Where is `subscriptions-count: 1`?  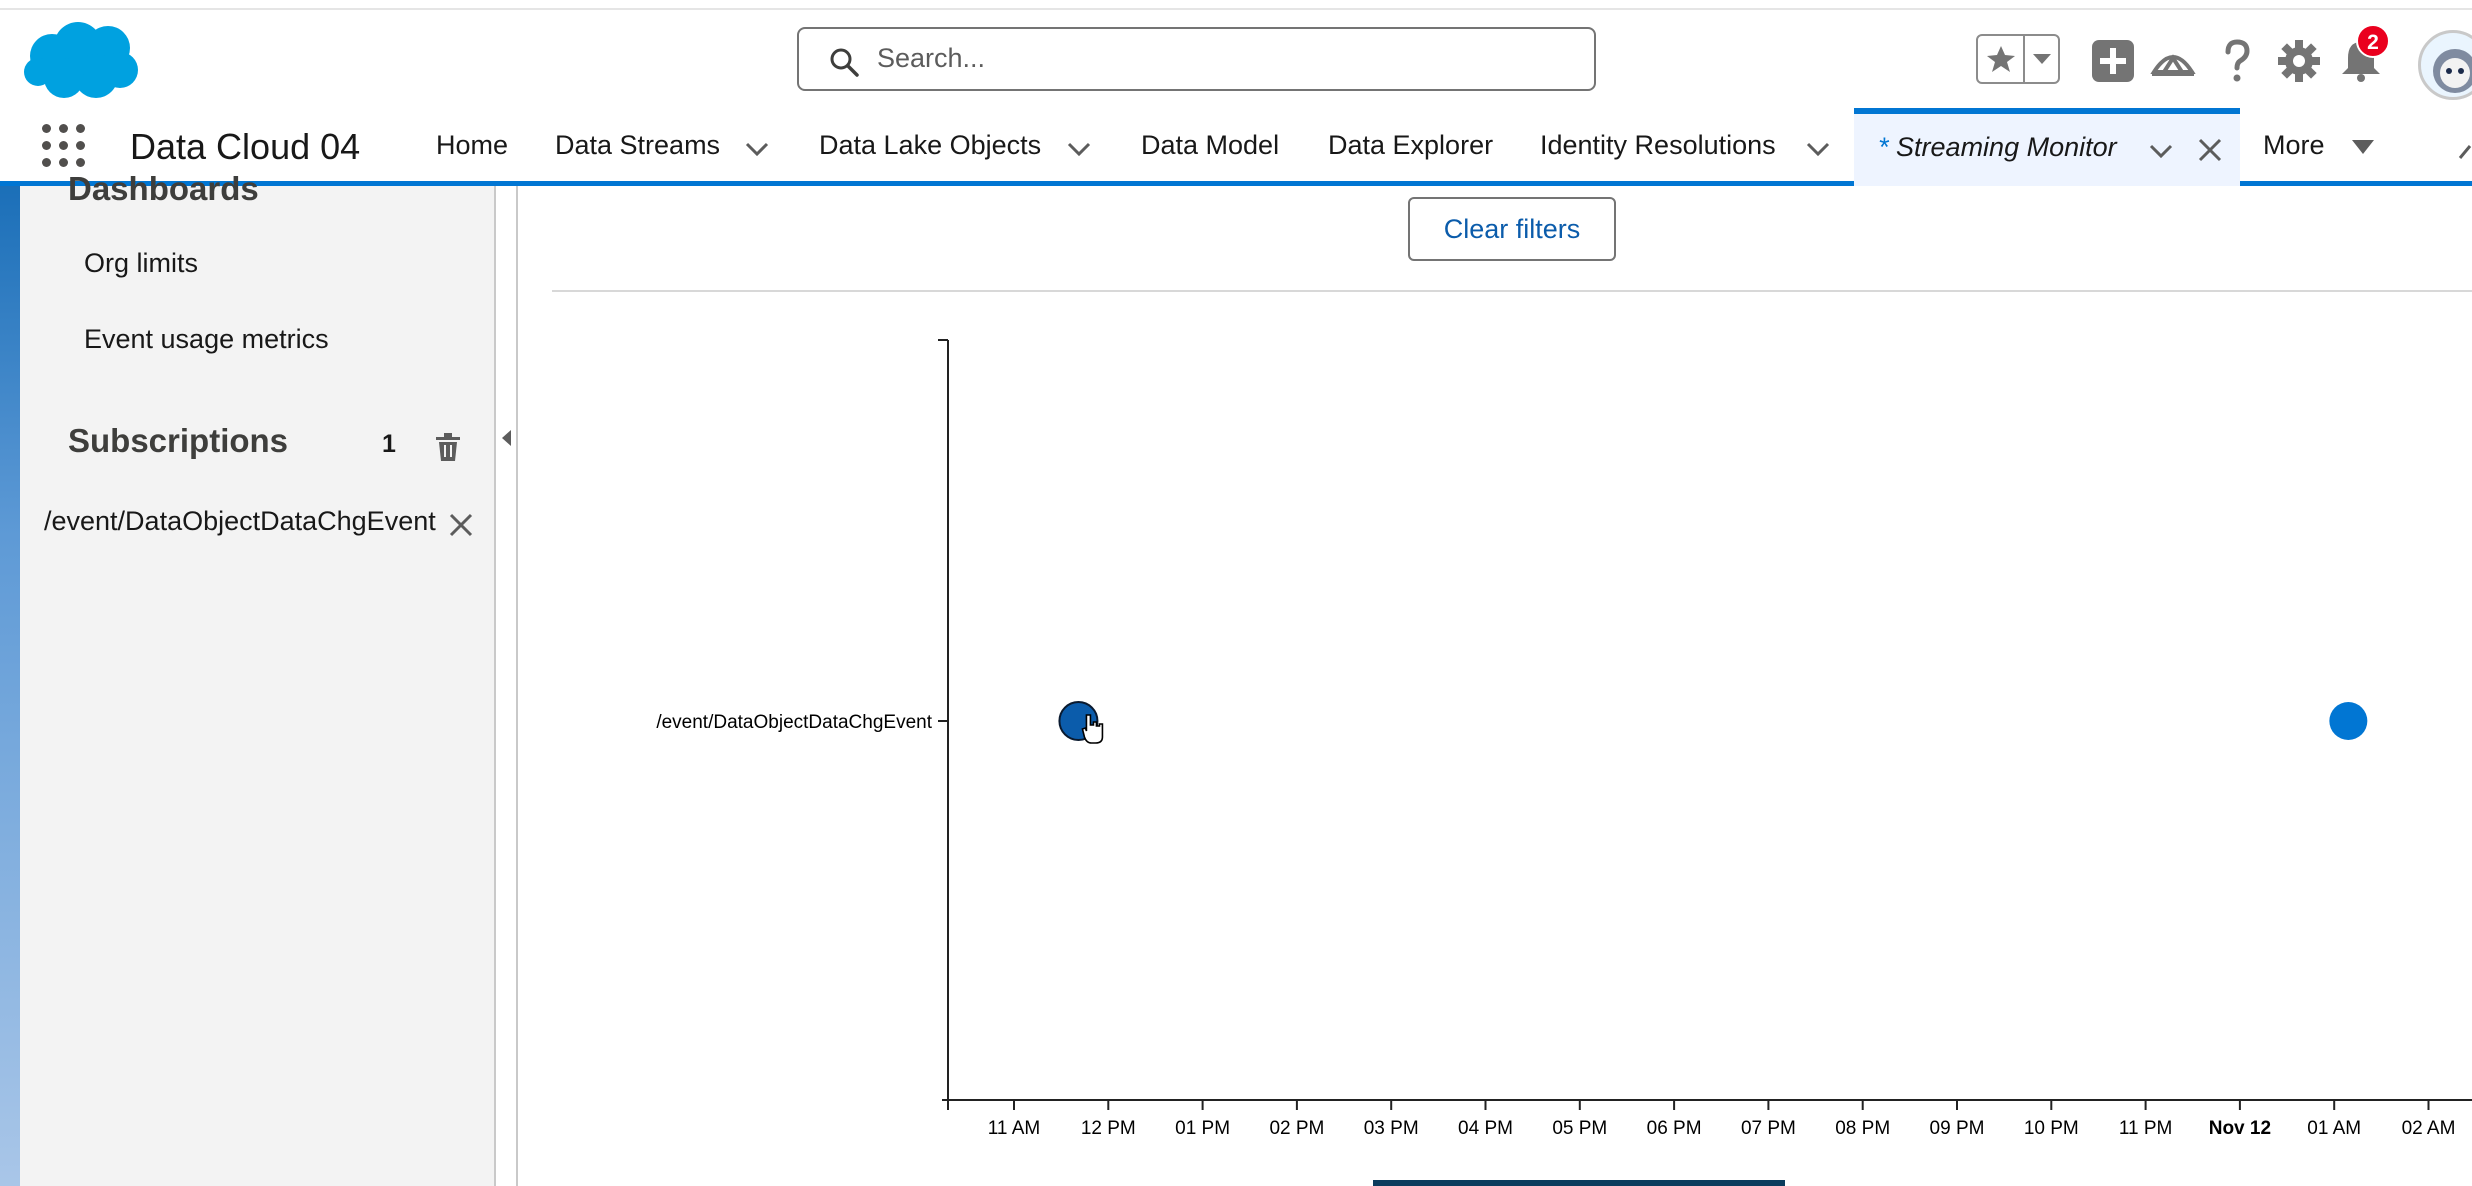 subscriptions-count: 1 is located at coordinates (389, 444).